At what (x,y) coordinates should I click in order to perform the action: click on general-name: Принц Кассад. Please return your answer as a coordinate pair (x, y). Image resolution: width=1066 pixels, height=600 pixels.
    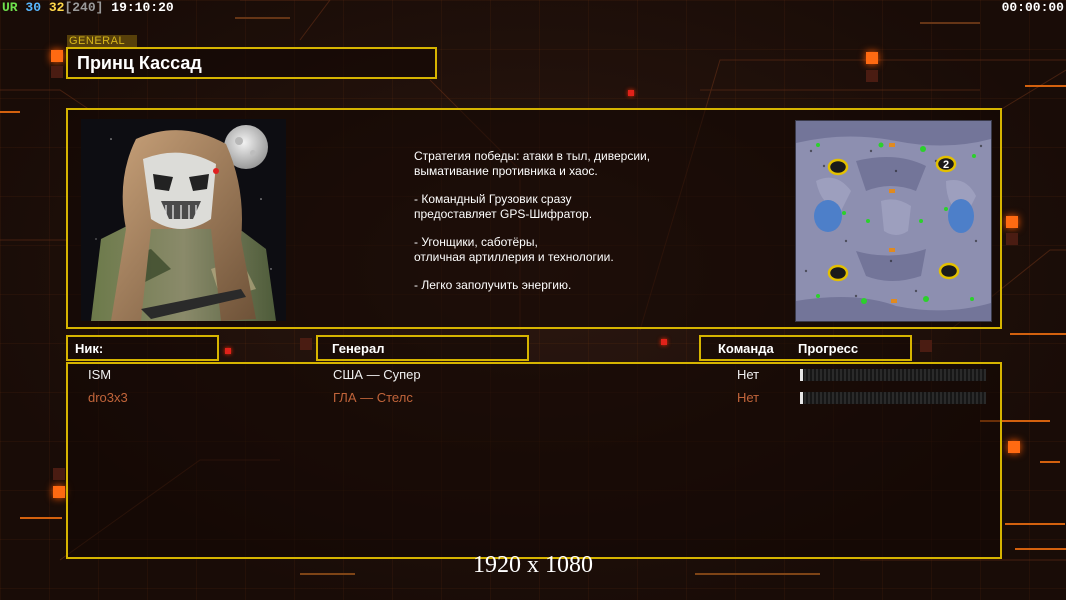
    Looking at the image, I should click on (139, 63).